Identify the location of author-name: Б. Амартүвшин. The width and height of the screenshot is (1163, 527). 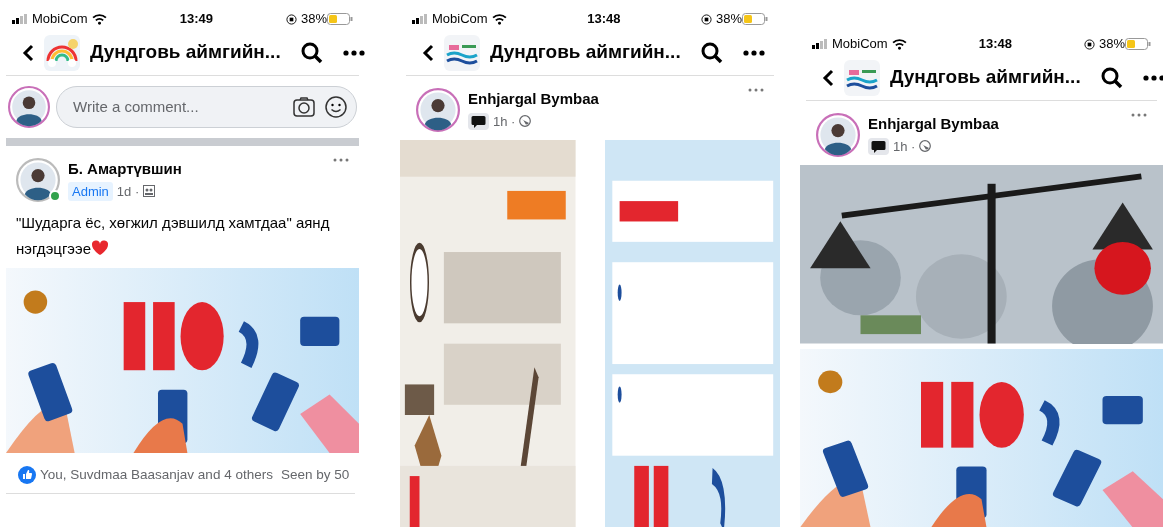
(196, 169).